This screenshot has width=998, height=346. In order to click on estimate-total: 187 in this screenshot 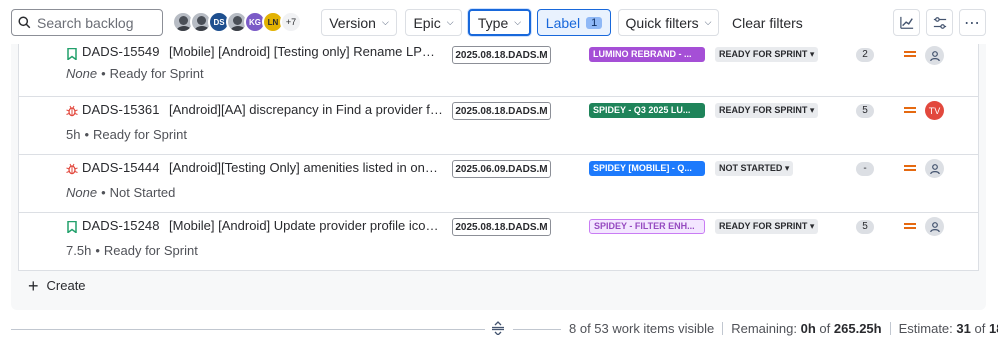, I will do `click(993, 328)`.